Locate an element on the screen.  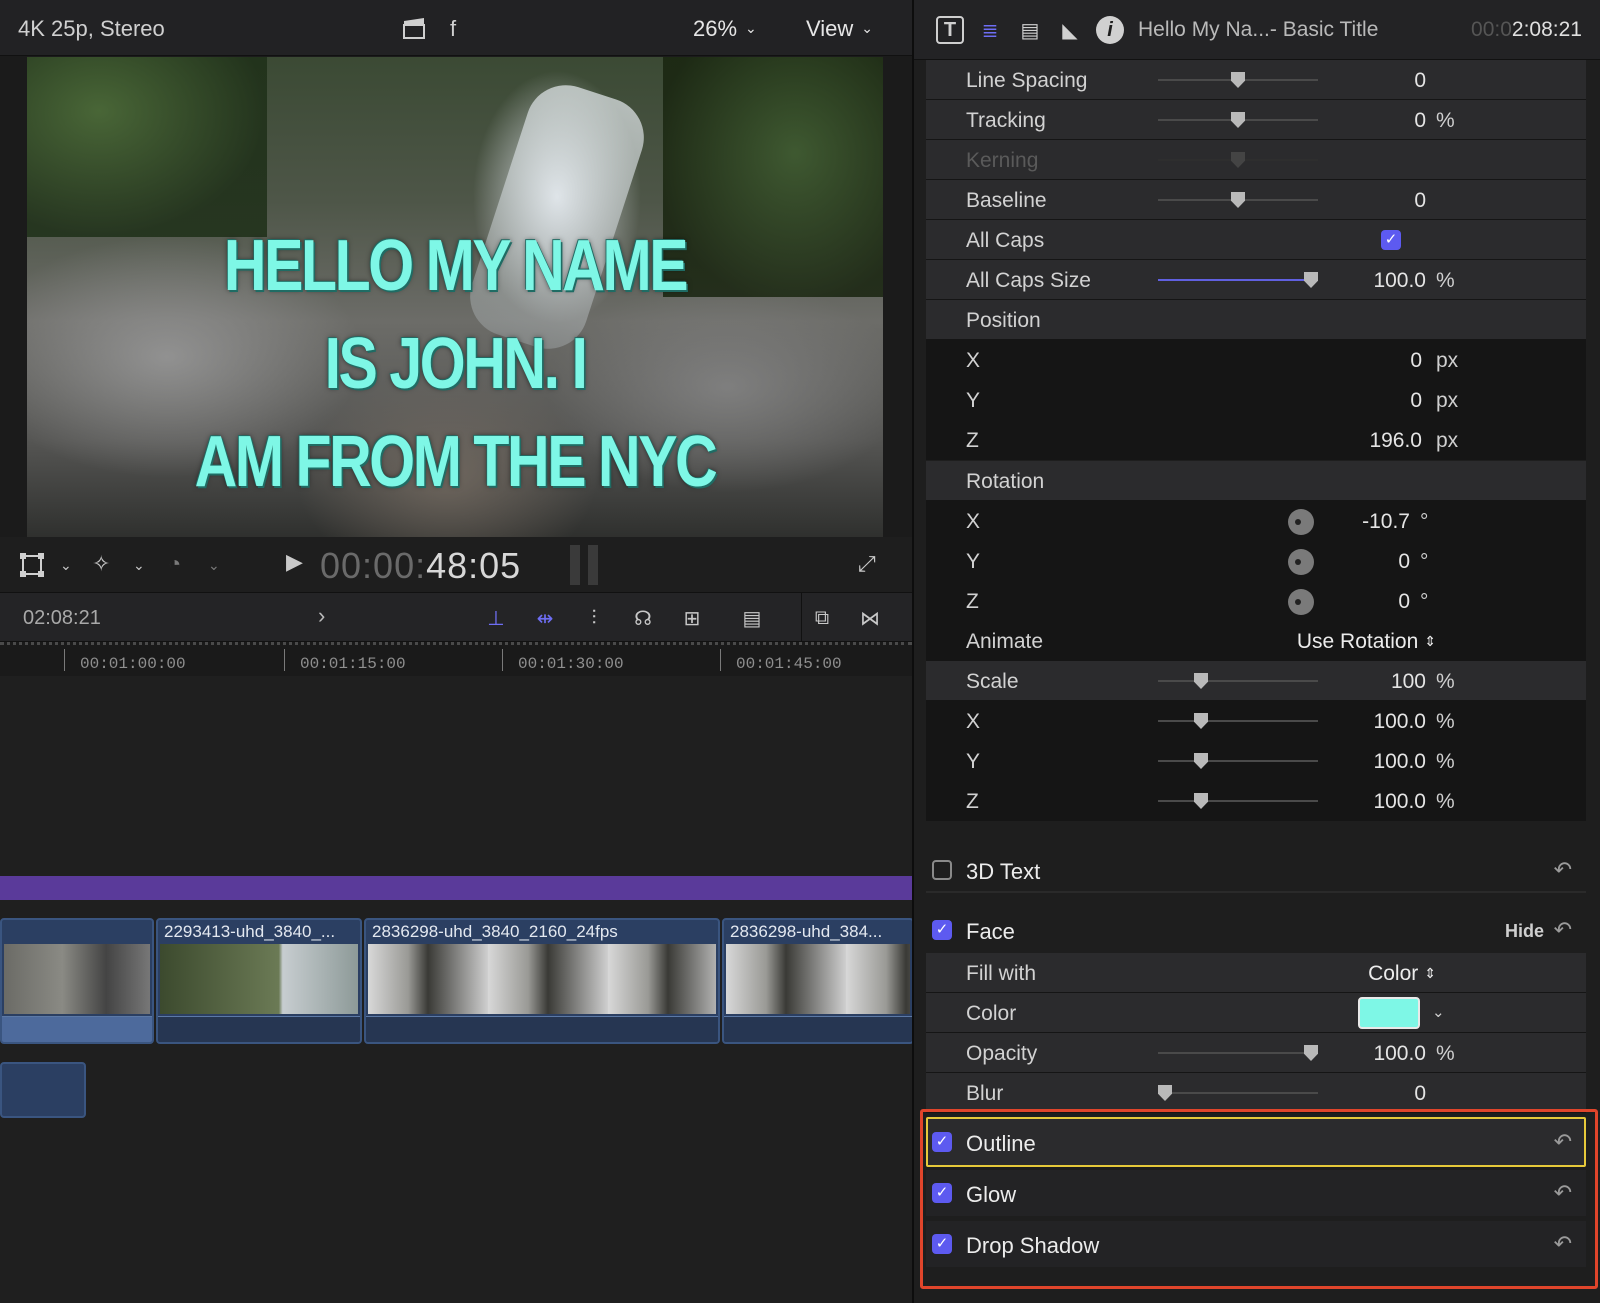
zoom-menu: 26% ⌄ is located at coordinates (725, 29).